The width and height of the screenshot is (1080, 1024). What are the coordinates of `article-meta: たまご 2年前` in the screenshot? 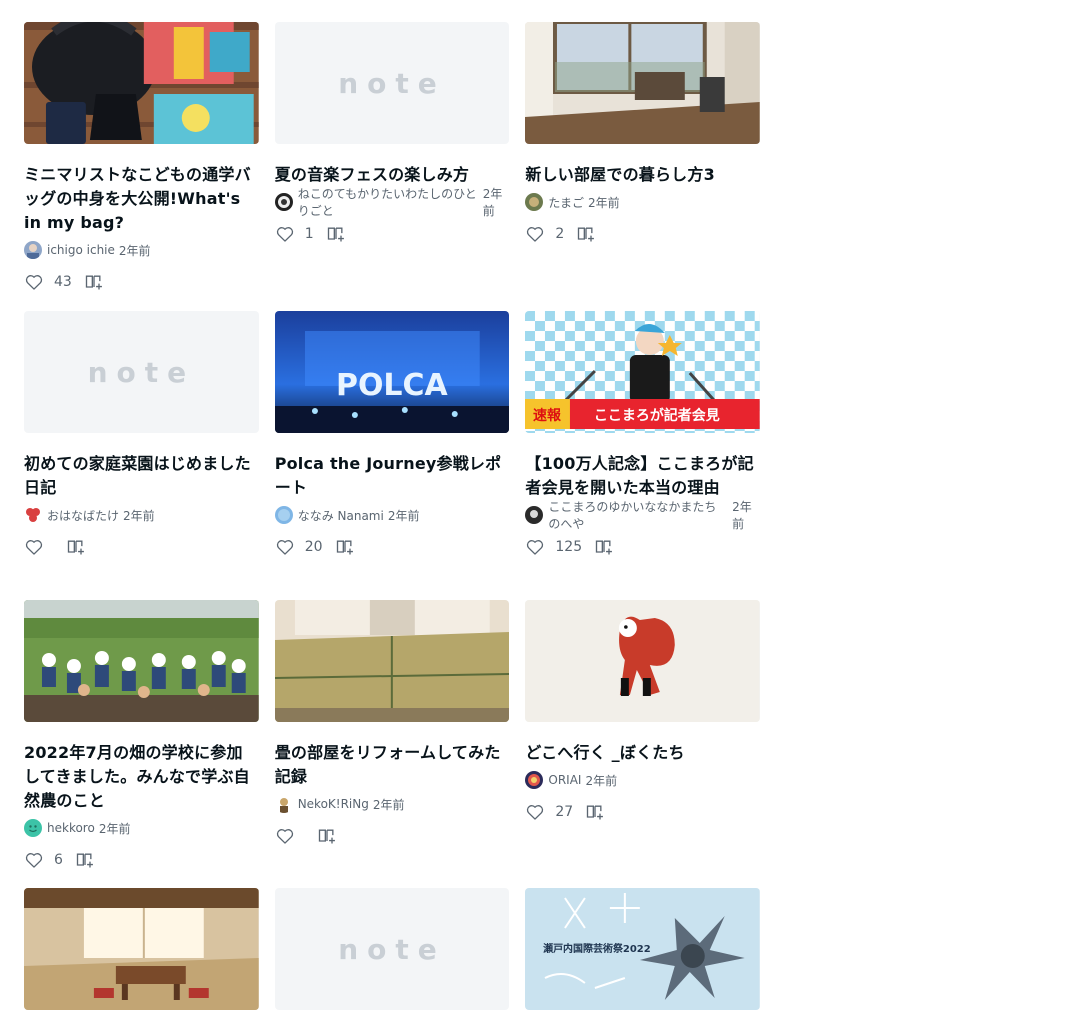 It's located at (642, 202).